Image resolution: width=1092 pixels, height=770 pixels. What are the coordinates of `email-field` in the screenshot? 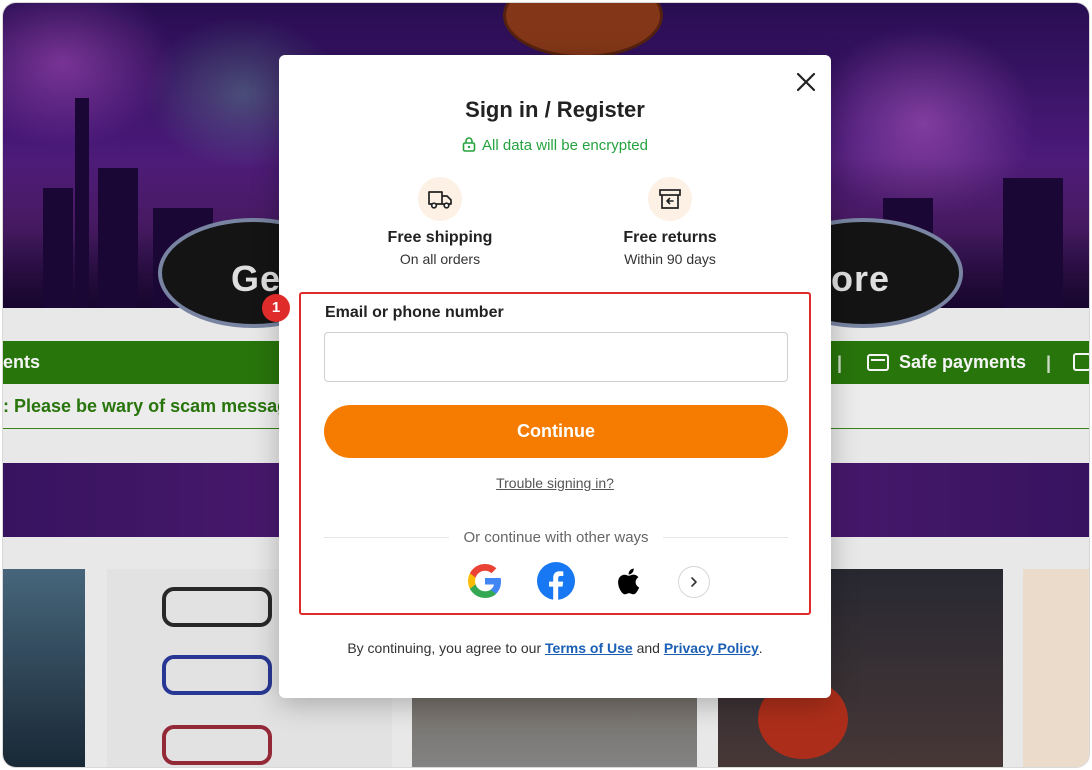 It's located at (556, 357).